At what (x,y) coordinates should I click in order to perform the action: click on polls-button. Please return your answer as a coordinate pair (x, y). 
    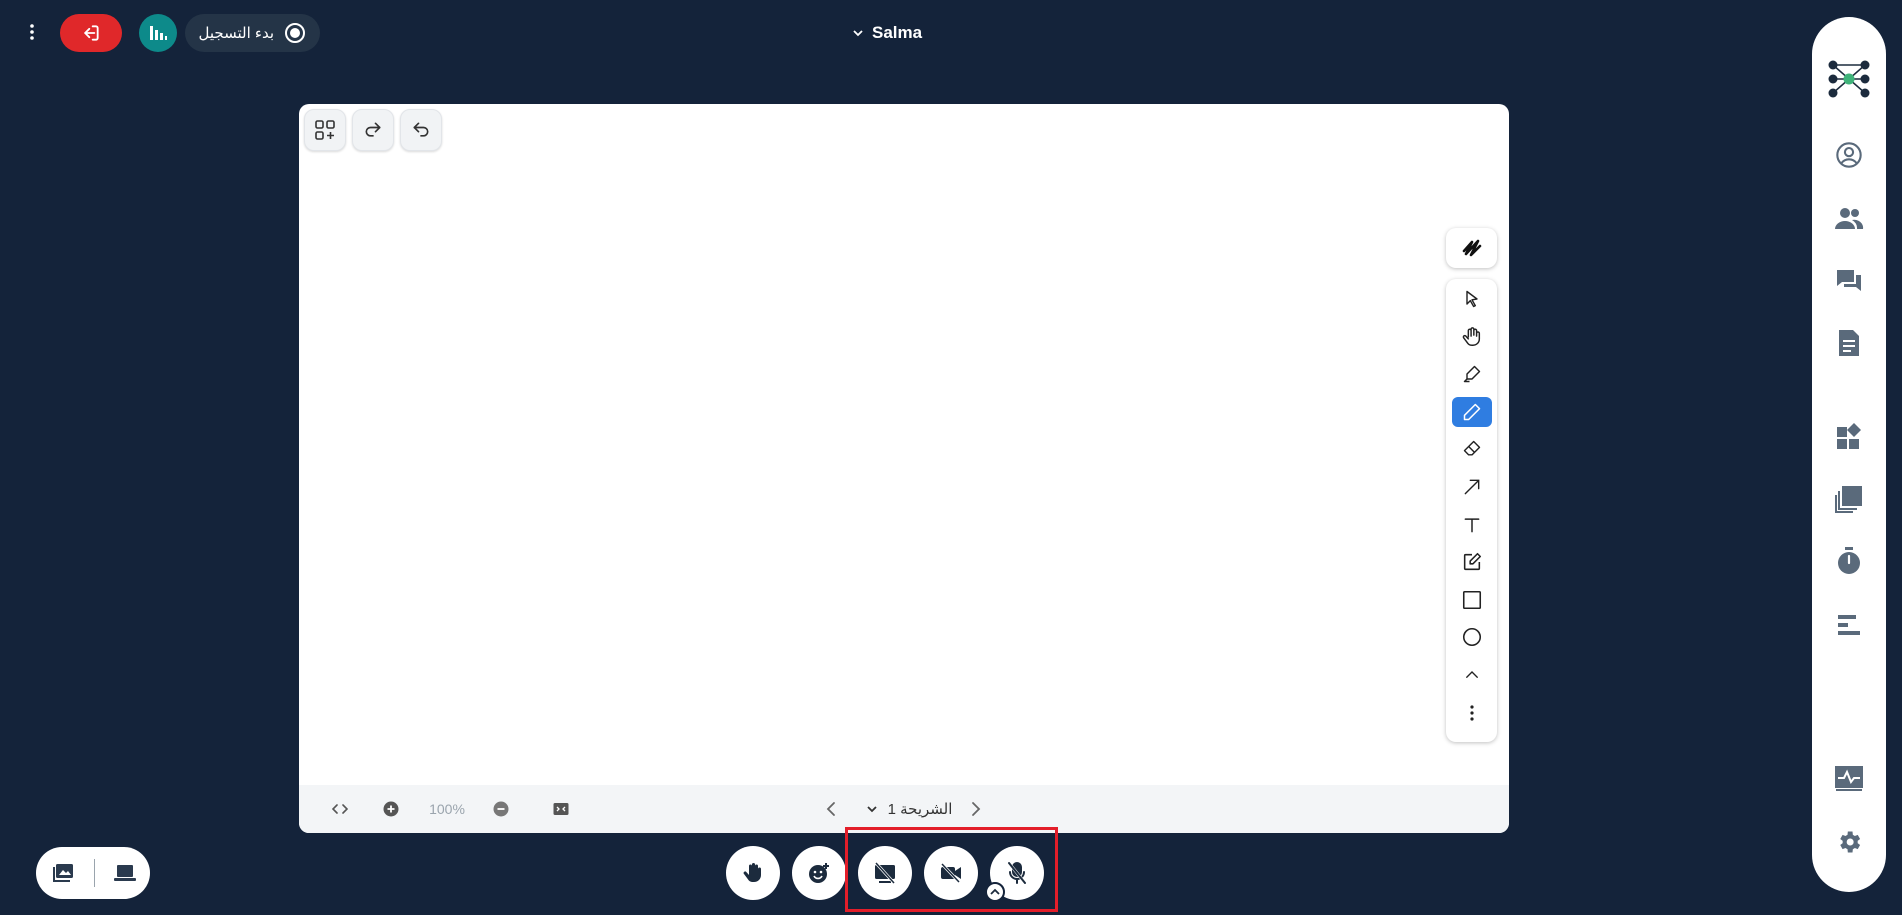
    Looking at the image, I should click on (158, 33).